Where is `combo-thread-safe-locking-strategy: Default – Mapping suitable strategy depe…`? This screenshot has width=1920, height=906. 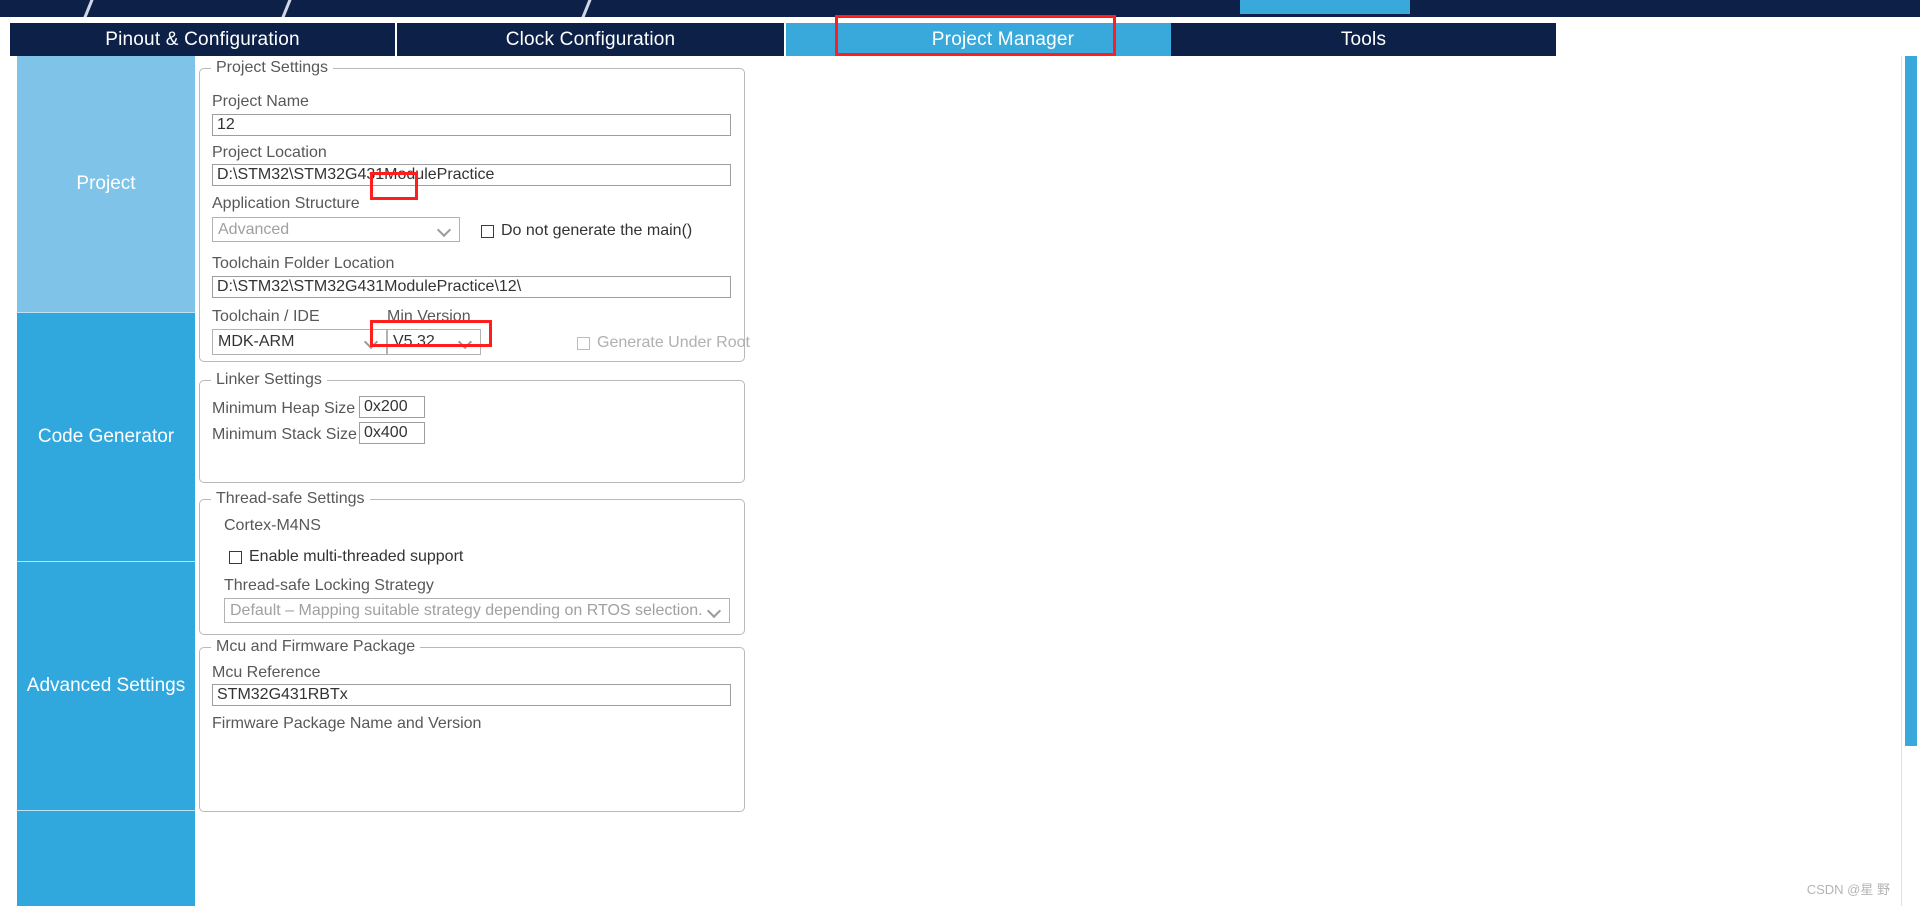 combo-thread-safe-locking-strategy: Default – Mapping suitable strategy depe… is located at coordinates (477, 610).